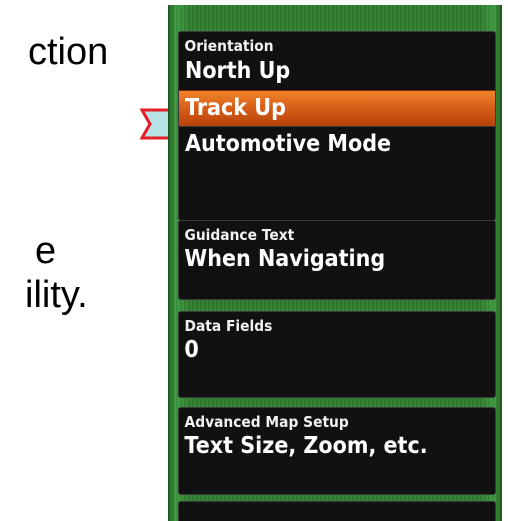  I want to click on data-fields-value: 0, so click(191, 350).